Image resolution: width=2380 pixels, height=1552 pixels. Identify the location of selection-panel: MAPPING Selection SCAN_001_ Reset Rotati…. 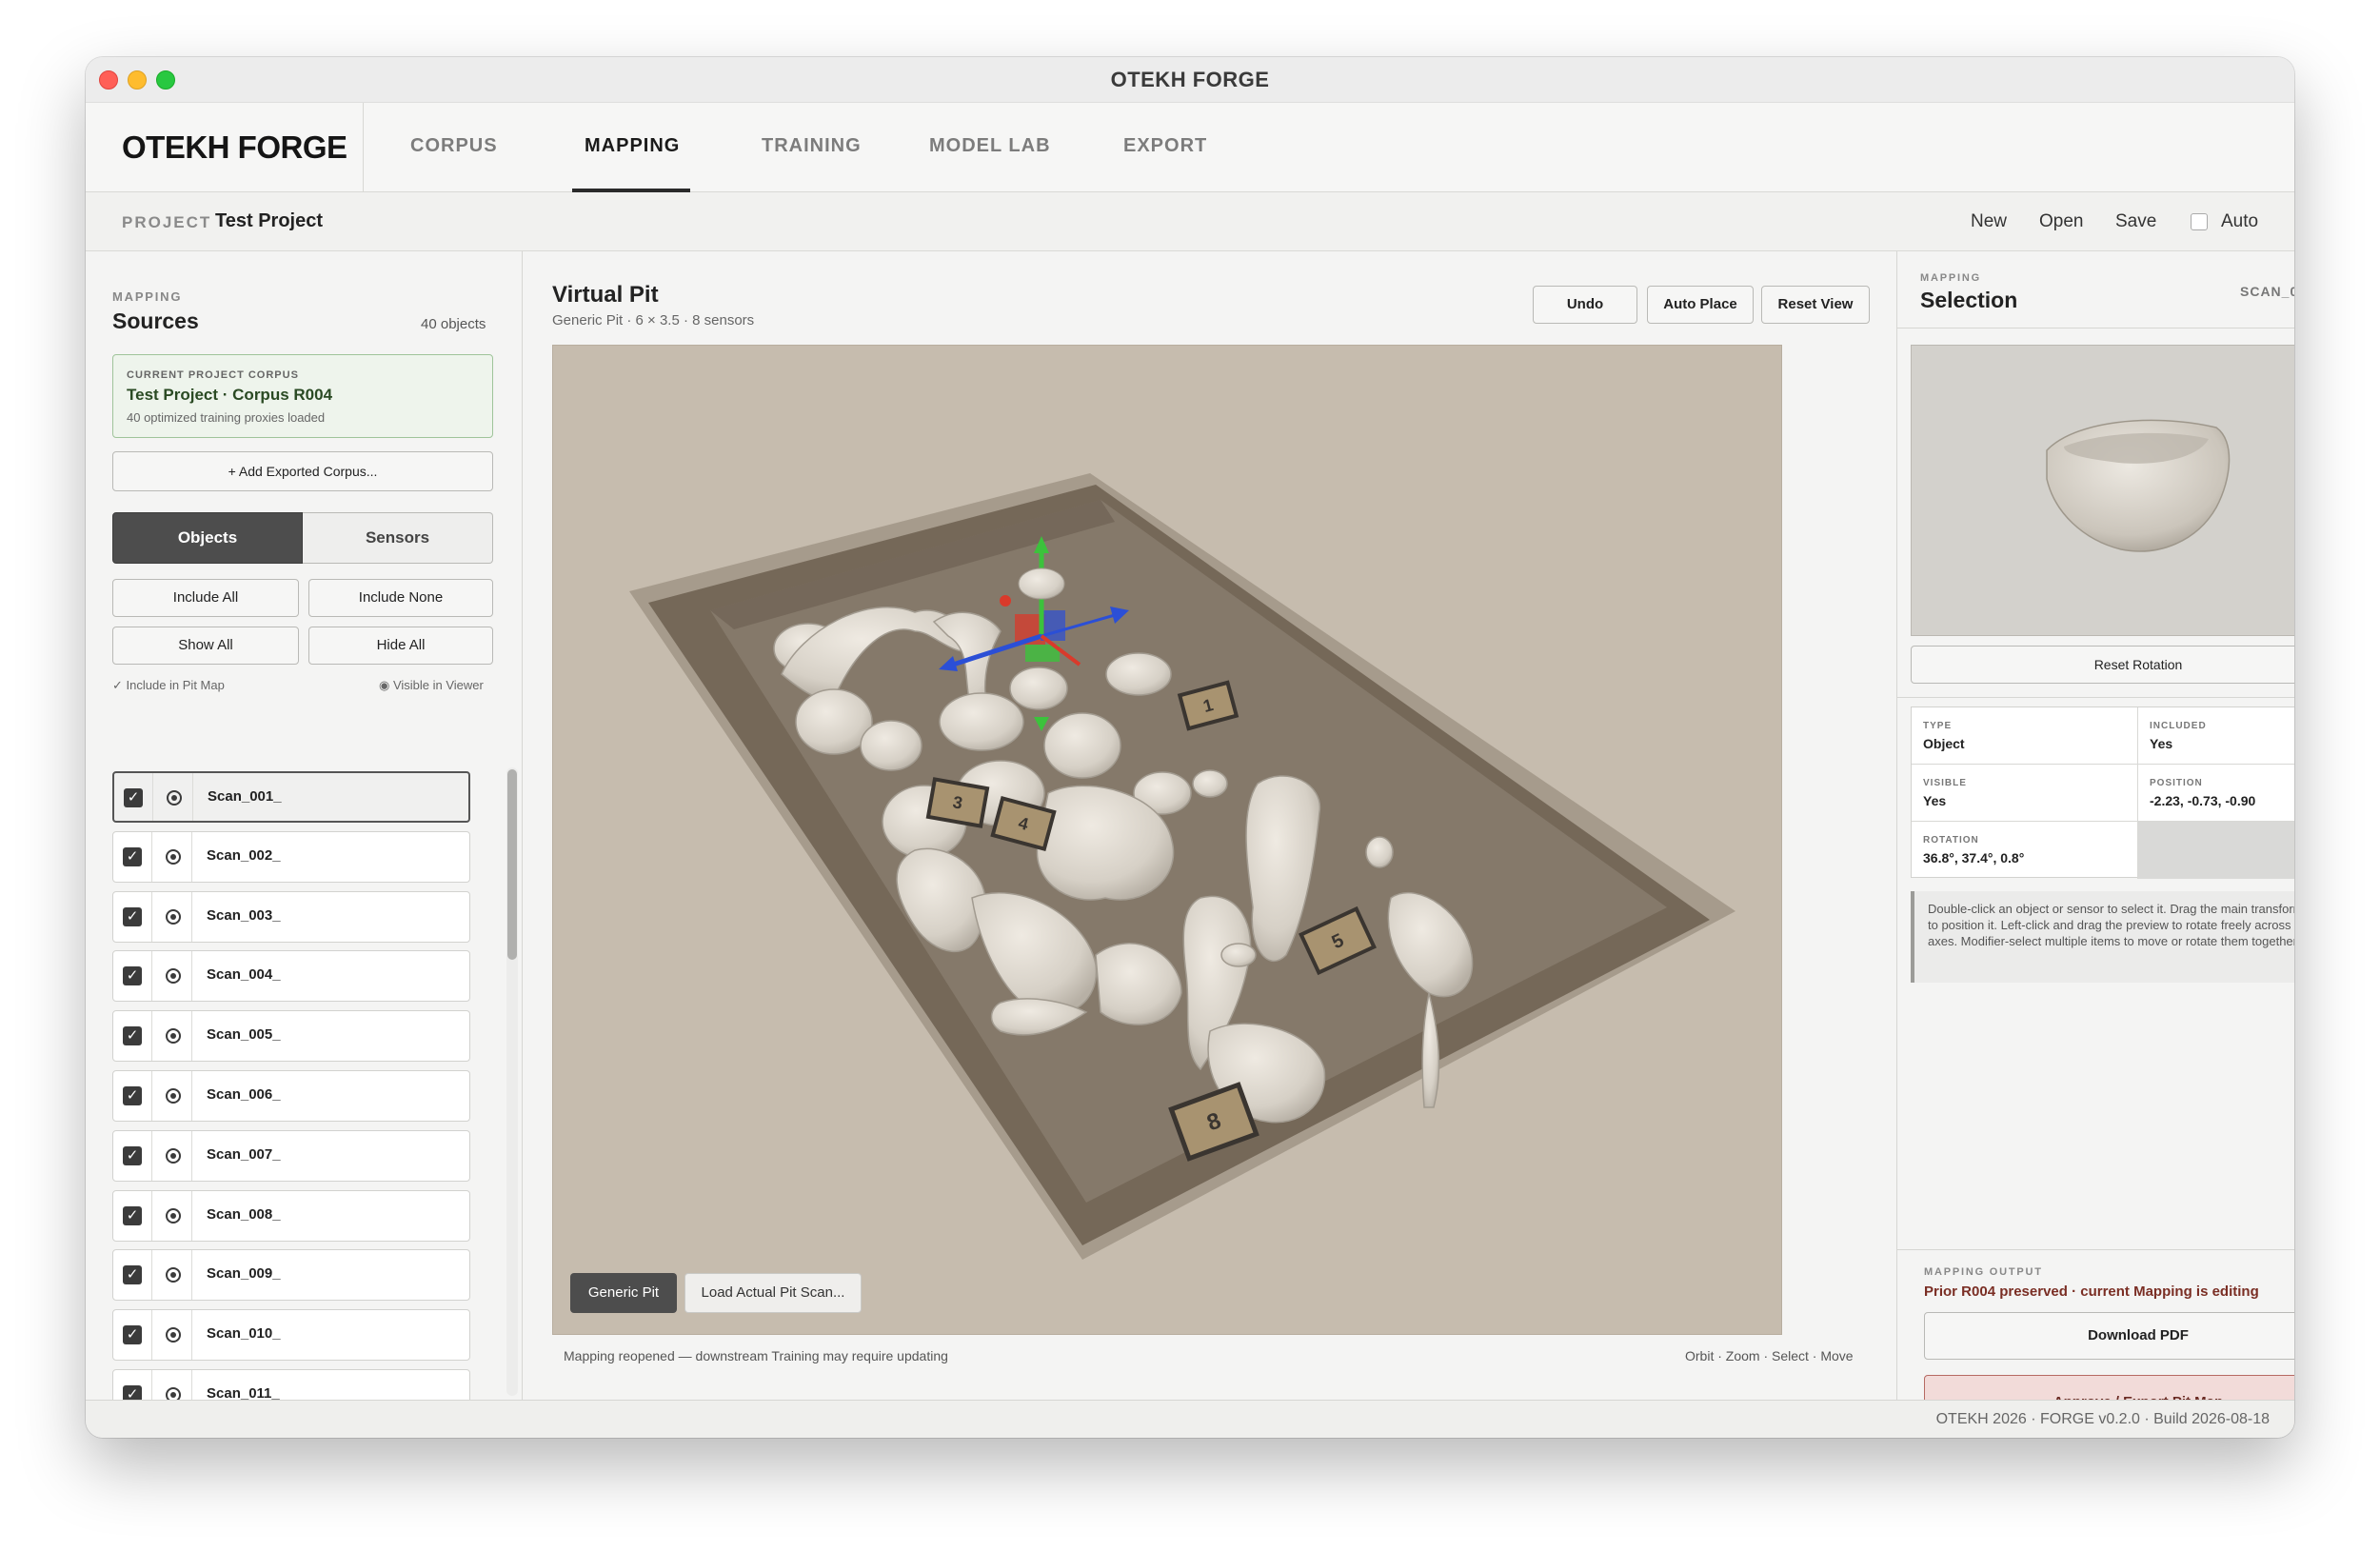
(2095, 841).